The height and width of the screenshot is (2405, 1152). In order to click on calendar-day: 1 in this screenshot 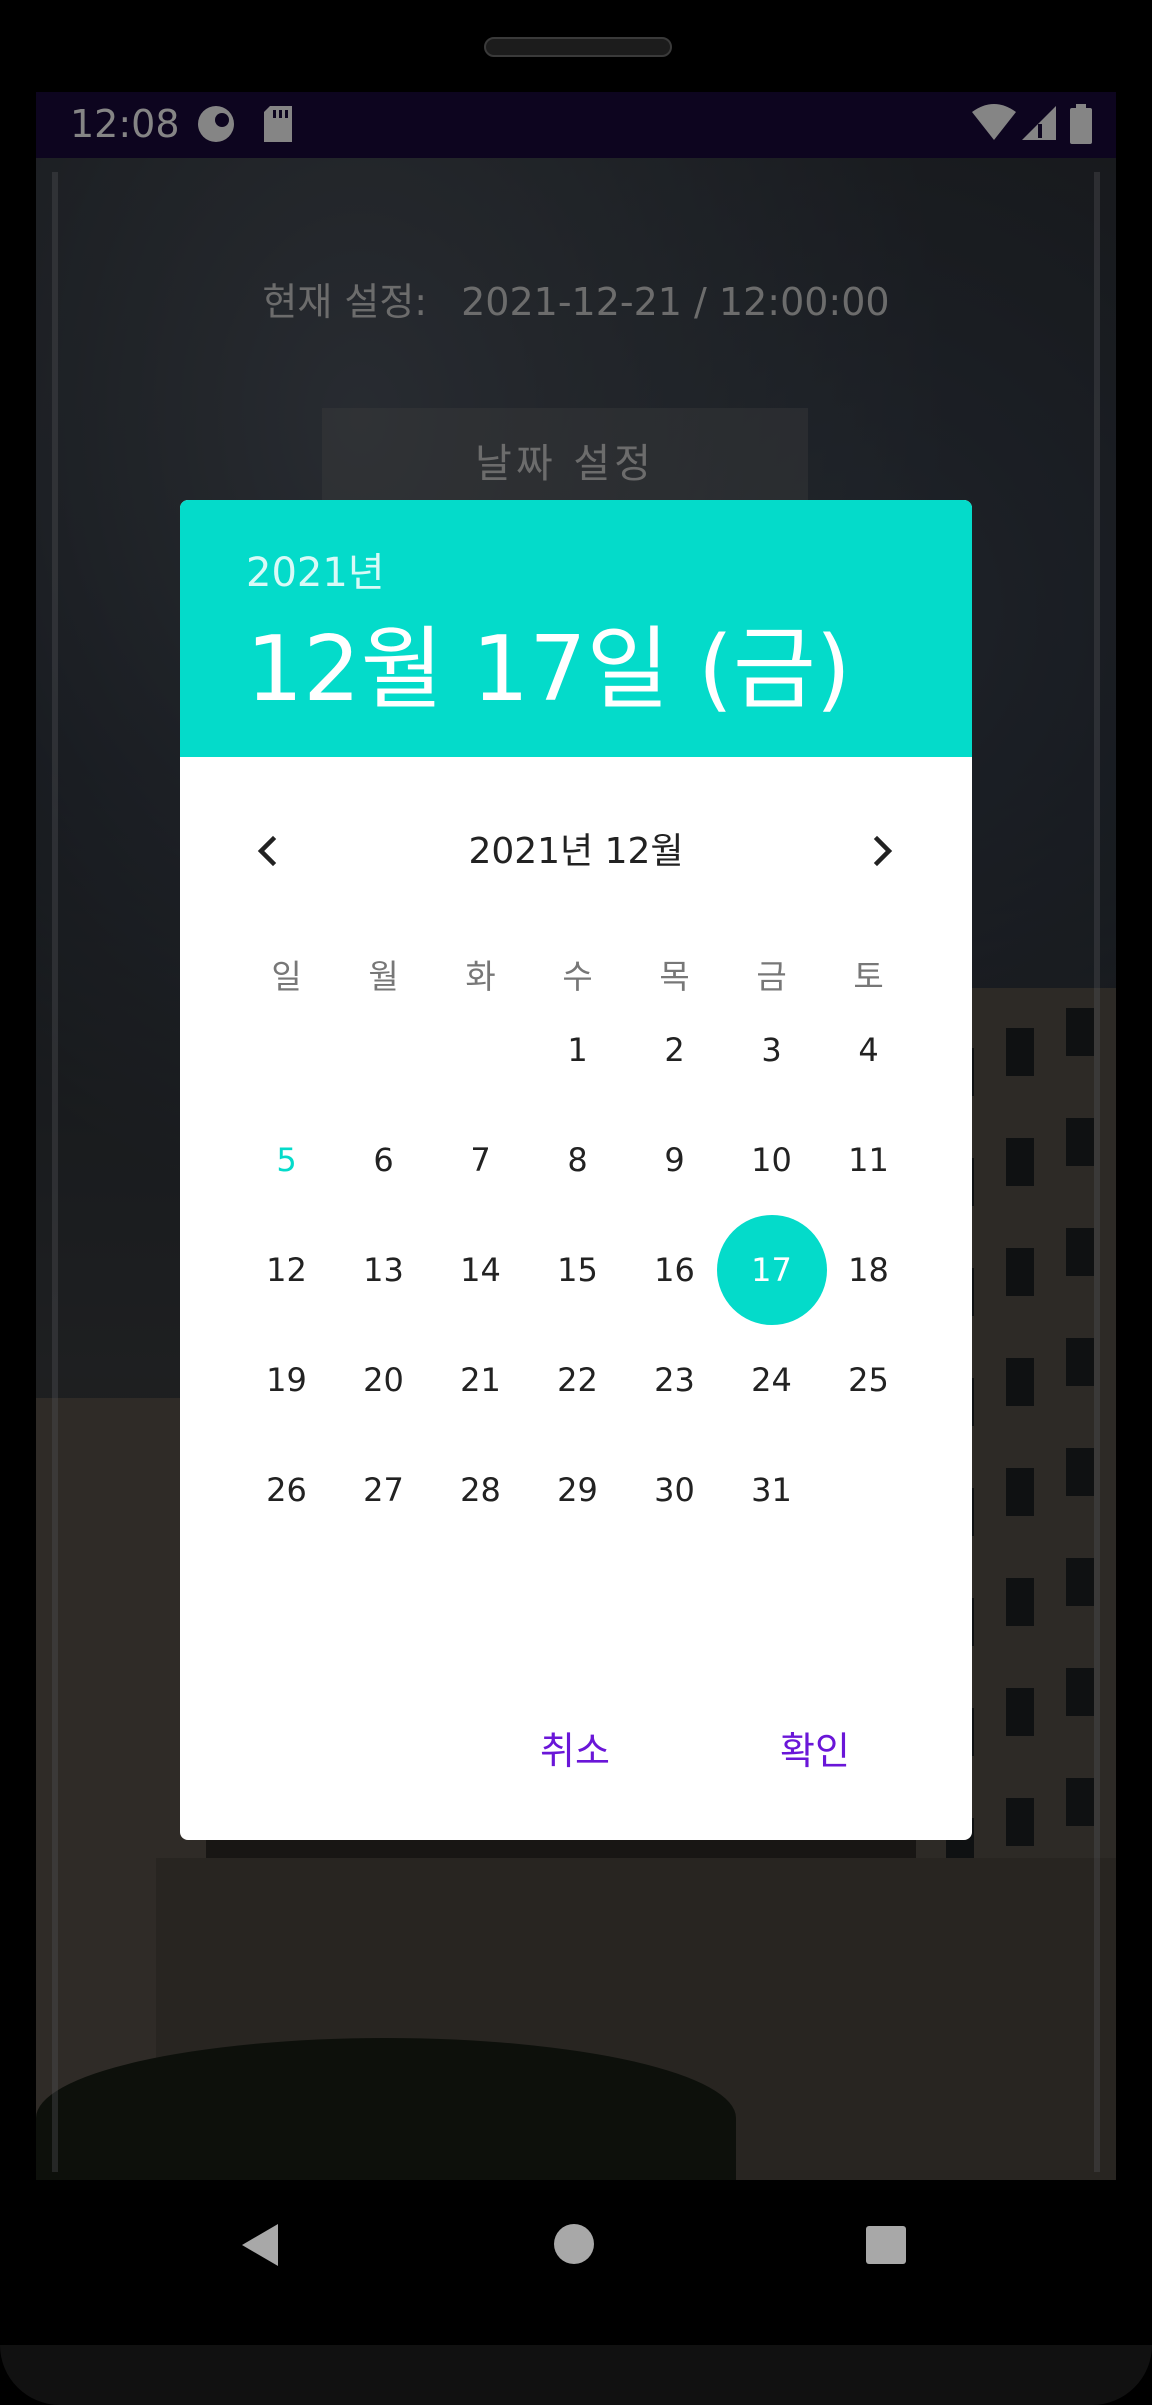, I will do `click(577, 1075)`.